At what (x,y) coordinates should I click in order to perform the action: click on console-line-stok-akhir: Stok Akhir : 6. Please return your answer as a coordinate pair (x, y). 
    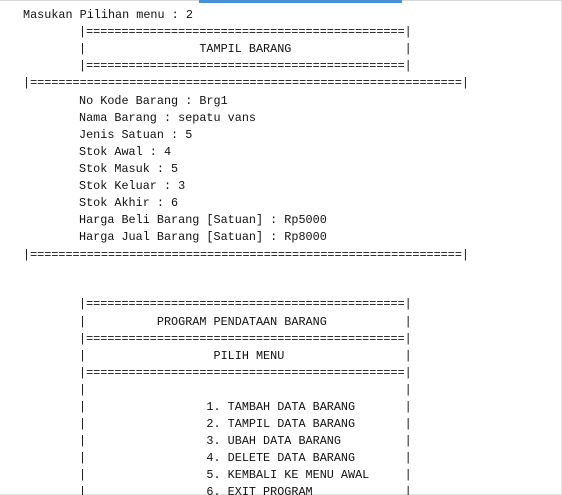
    Looking at the image, I should click on (129, 203).